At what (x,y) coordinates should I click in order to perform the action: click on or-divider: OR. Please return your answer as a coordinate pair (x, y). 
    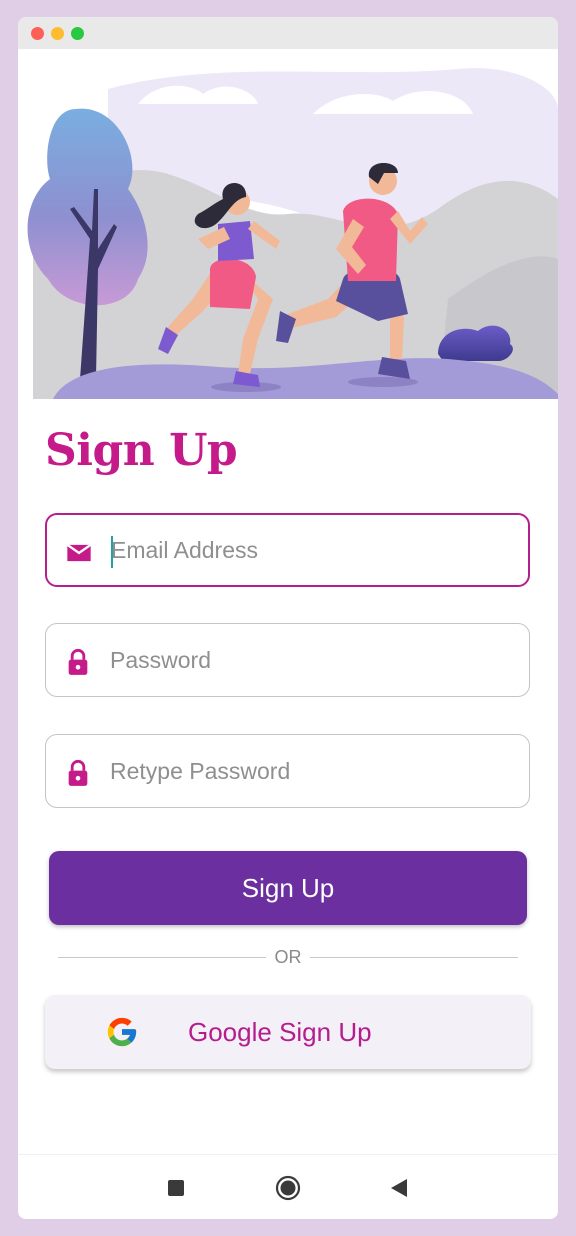
    Looking at the image, I should click on (288, 957).